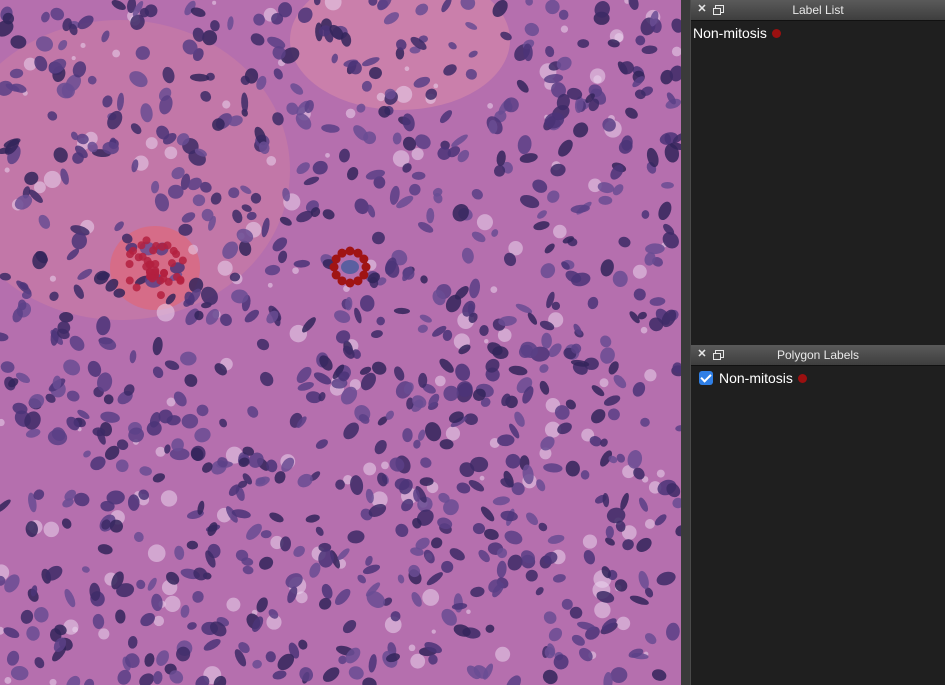 This screenshot has width=945, height=685. What do you see at coordinates (706, 378) in the screenshot?
I see `visibility-checkbox` at bounding box center [706, 378].